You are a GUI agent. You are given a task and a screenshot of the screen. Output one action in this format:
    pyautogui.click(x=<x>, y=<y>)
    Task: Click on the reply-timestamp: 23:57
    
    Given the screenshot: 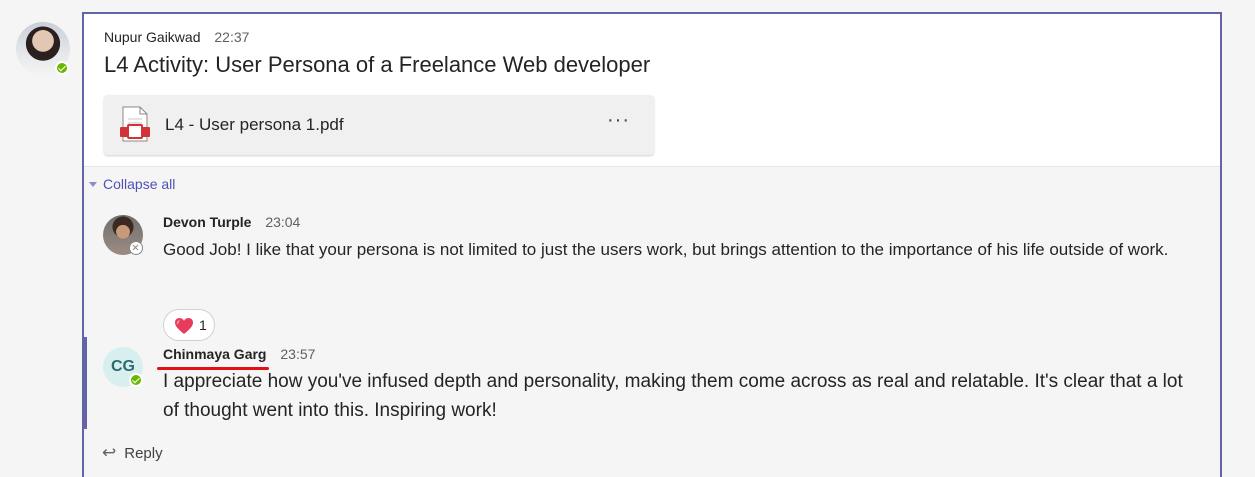 What is the action you would take?
    pyautogui.click(x=298, y=354)
    